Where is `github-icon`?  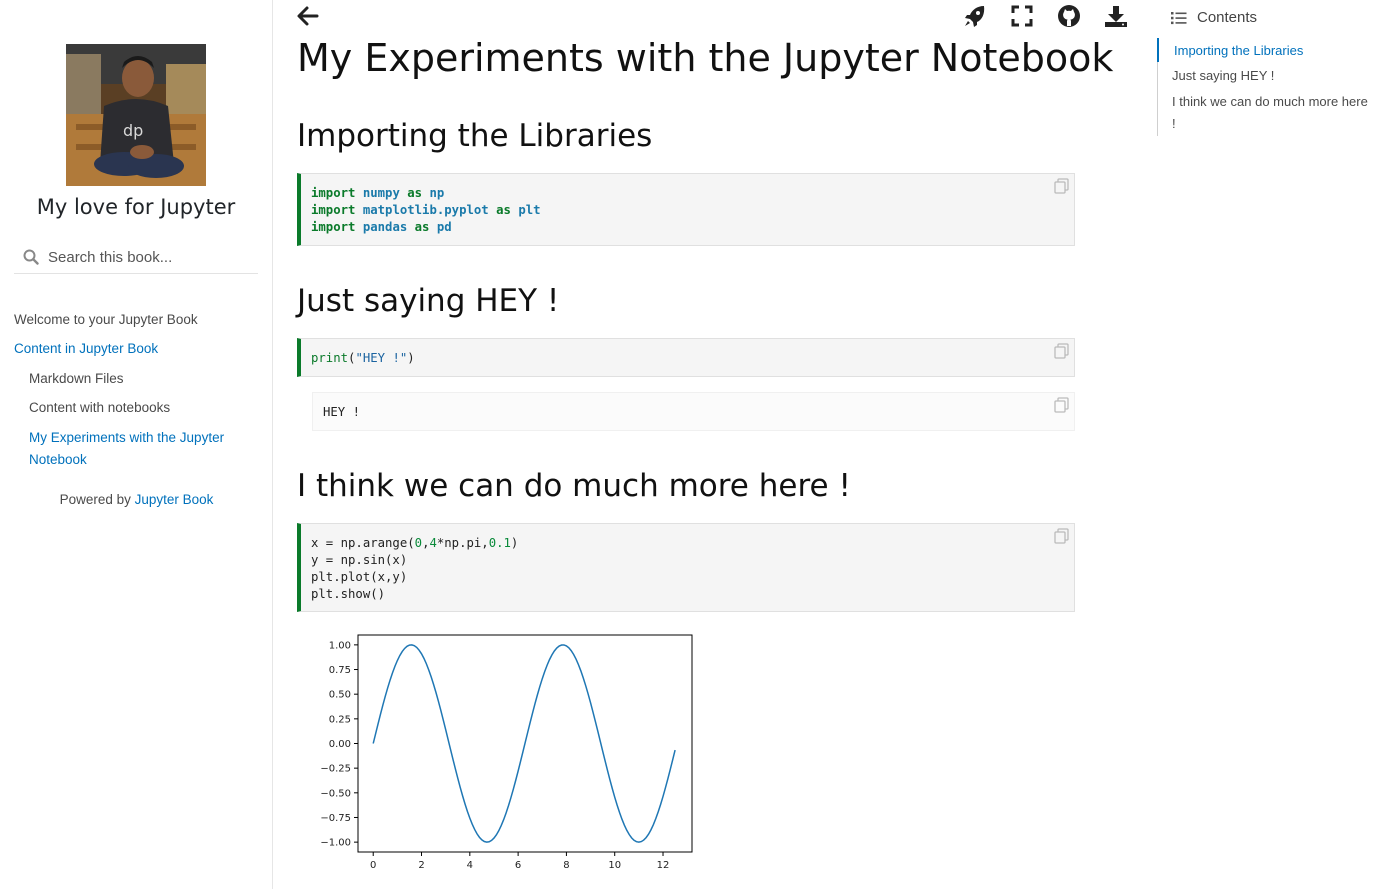
github-icon is located at coordinates (1069, 16).